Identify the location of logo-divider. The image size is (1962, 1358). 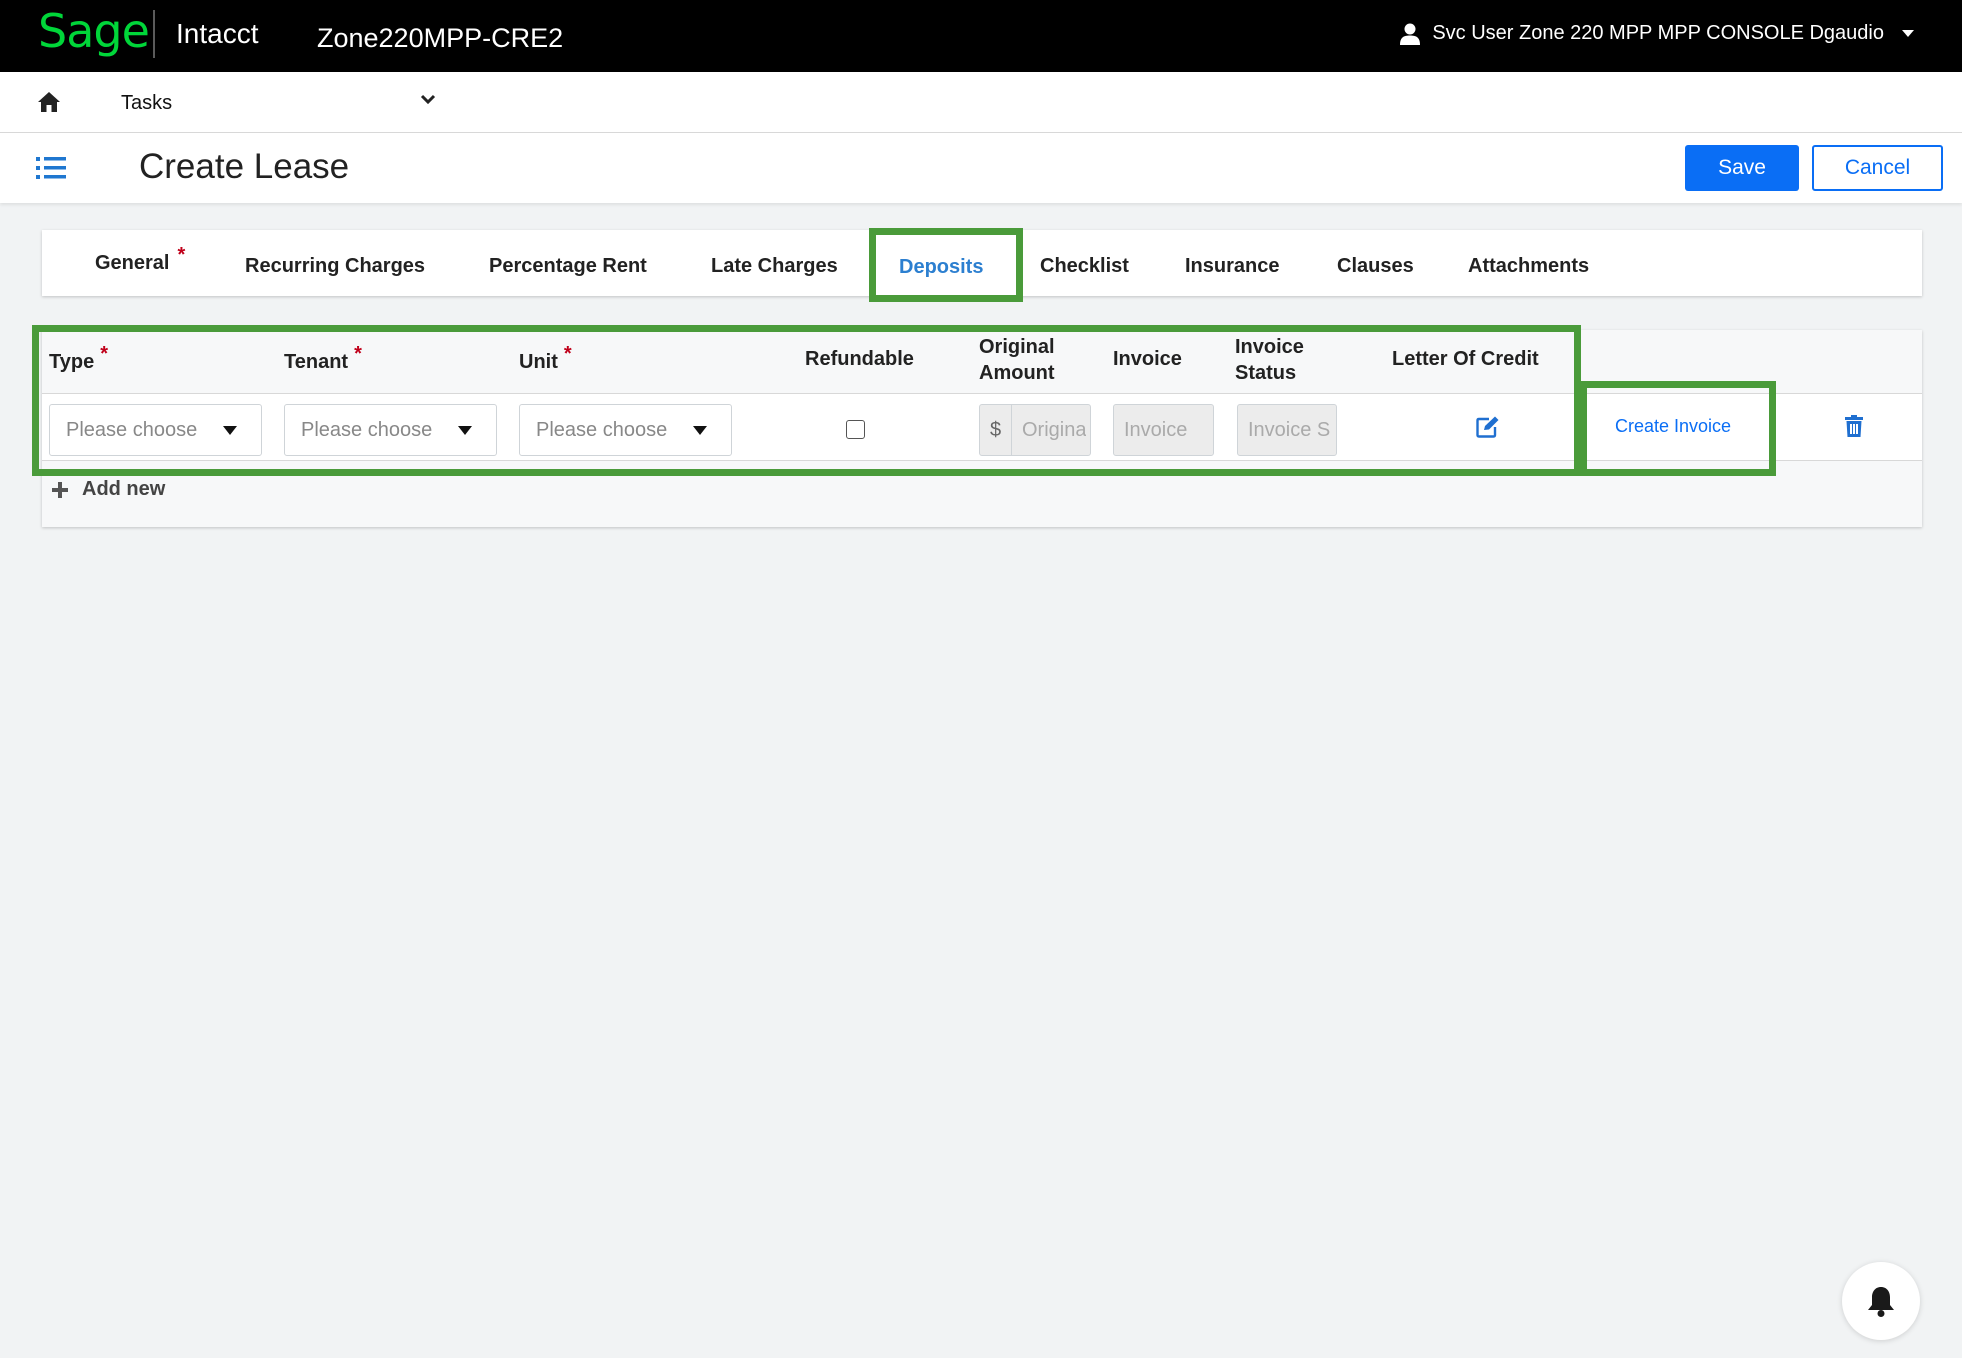
(154, 34).